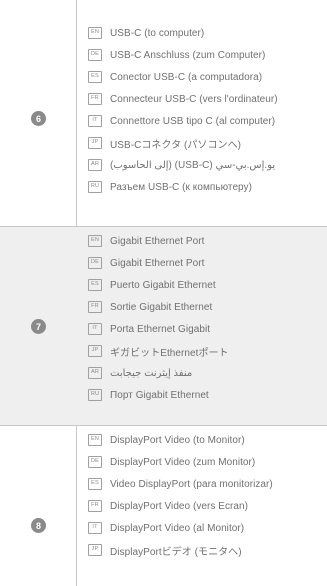  I want to click on translation-row-ru: RU Разъем USB-C (к компьютеру), so click(170, 187).